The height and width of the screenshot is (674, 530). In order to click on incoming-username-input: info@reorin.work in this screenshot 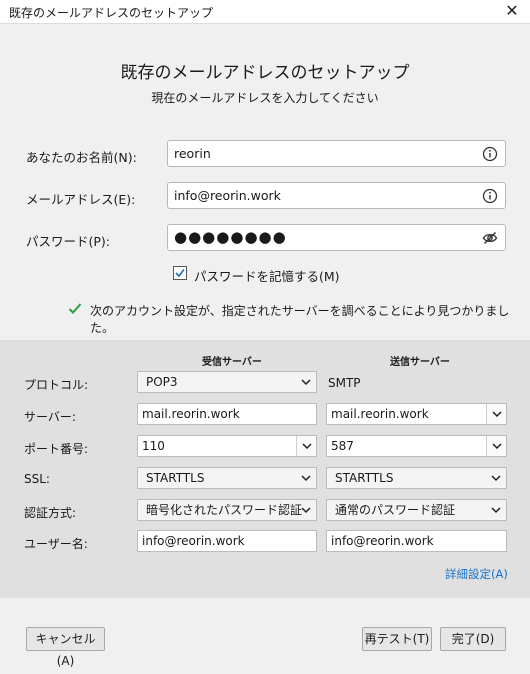, I will do `click(227, 541)`.